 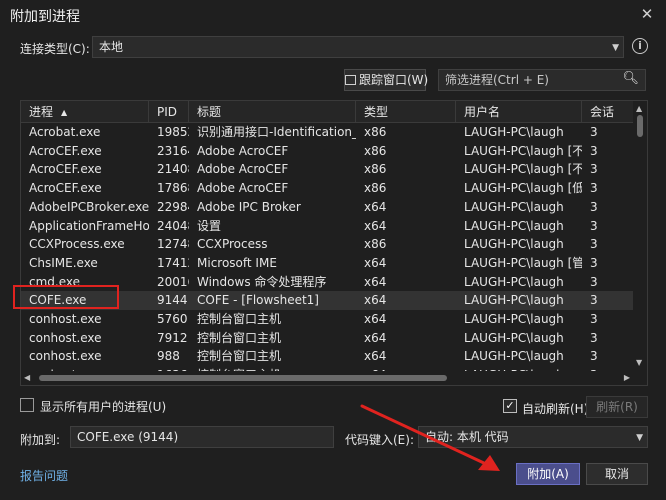 I want to click on scroll-right-icon: ▶, so click(x=627, y=377).